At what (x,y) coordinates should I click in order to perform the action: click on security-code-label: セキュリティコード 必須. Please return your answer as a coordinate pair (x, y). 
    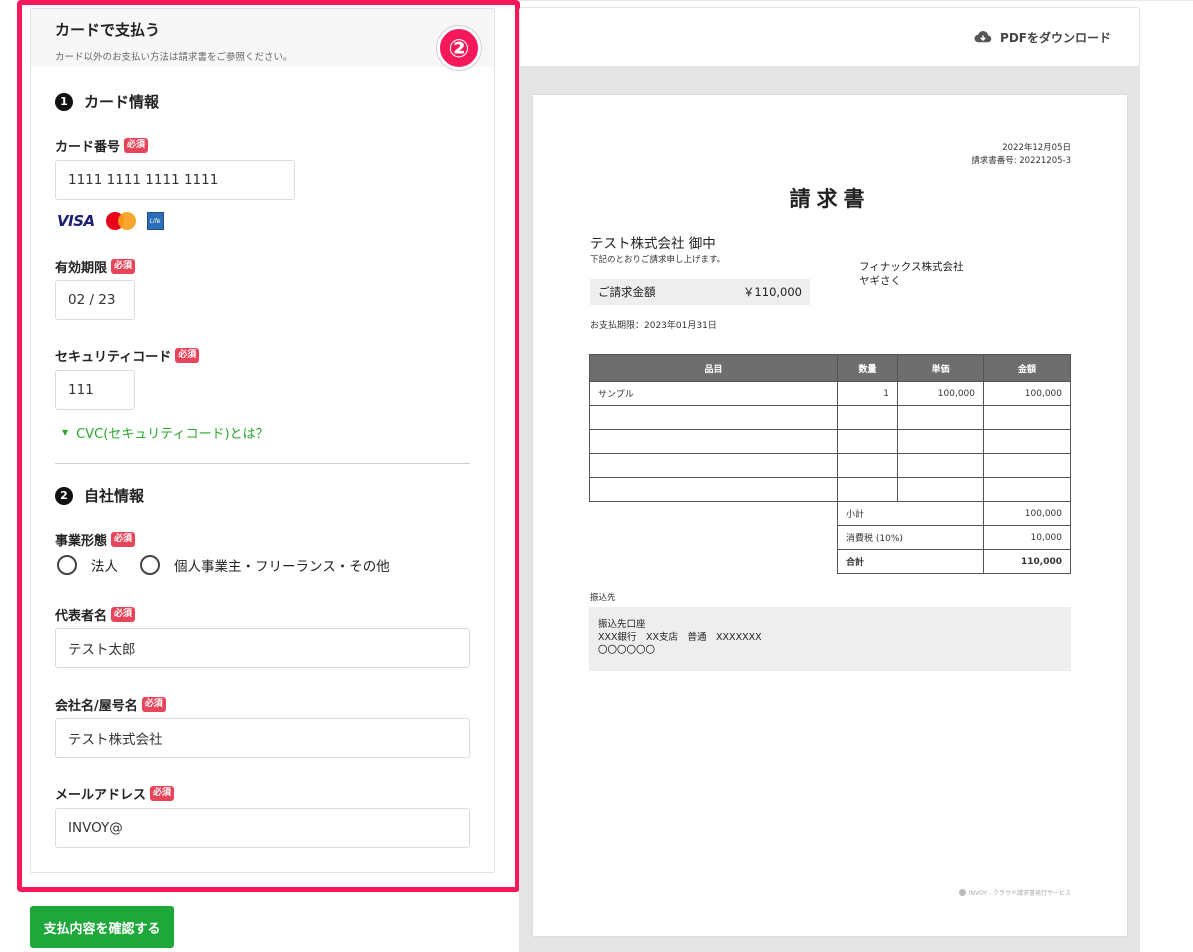
    Looking at the image, I should click on (127, 355).